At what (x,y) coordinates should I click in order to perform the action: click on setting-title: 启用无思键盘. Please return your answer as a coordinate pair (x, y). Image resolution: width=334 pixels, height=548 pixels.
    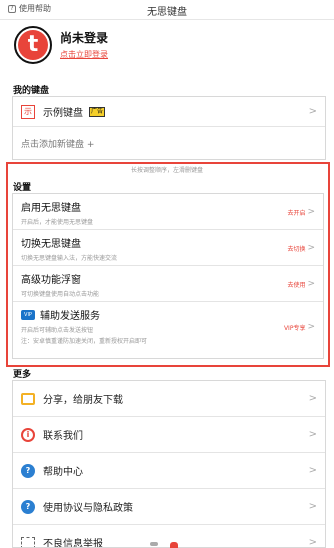
    Looking at the image, I should click on (51, 208).